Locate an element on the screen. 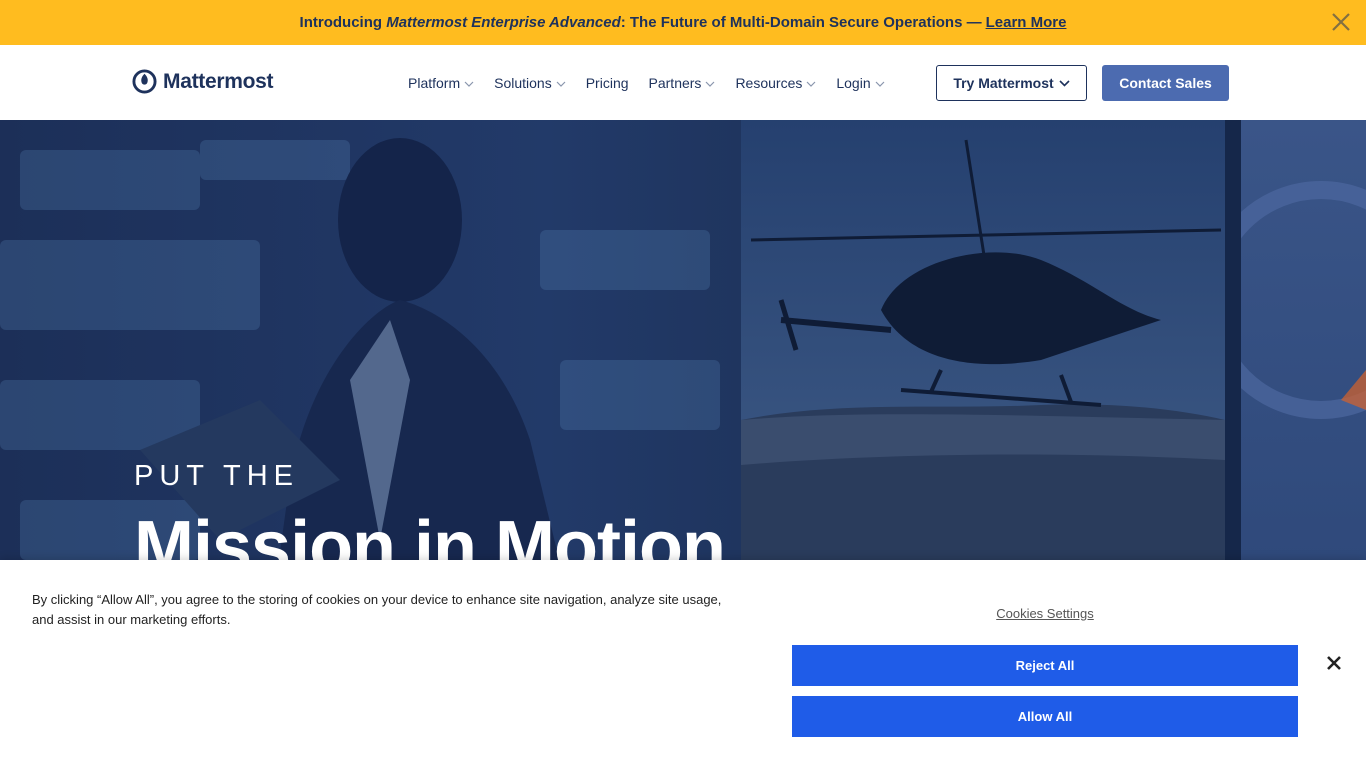  contact-sales-button: Contact Sales is located at coordinates (1165, 83).